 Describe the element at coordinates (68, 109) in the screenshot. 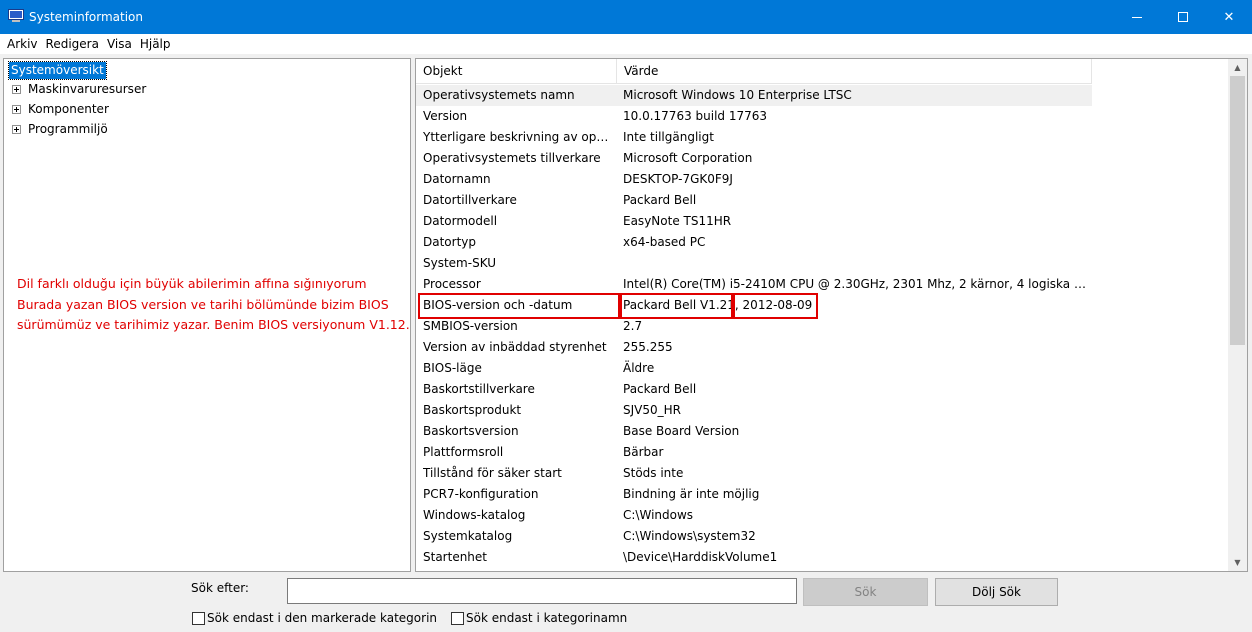

I see `tree-item-label: Komponenter` at that location.